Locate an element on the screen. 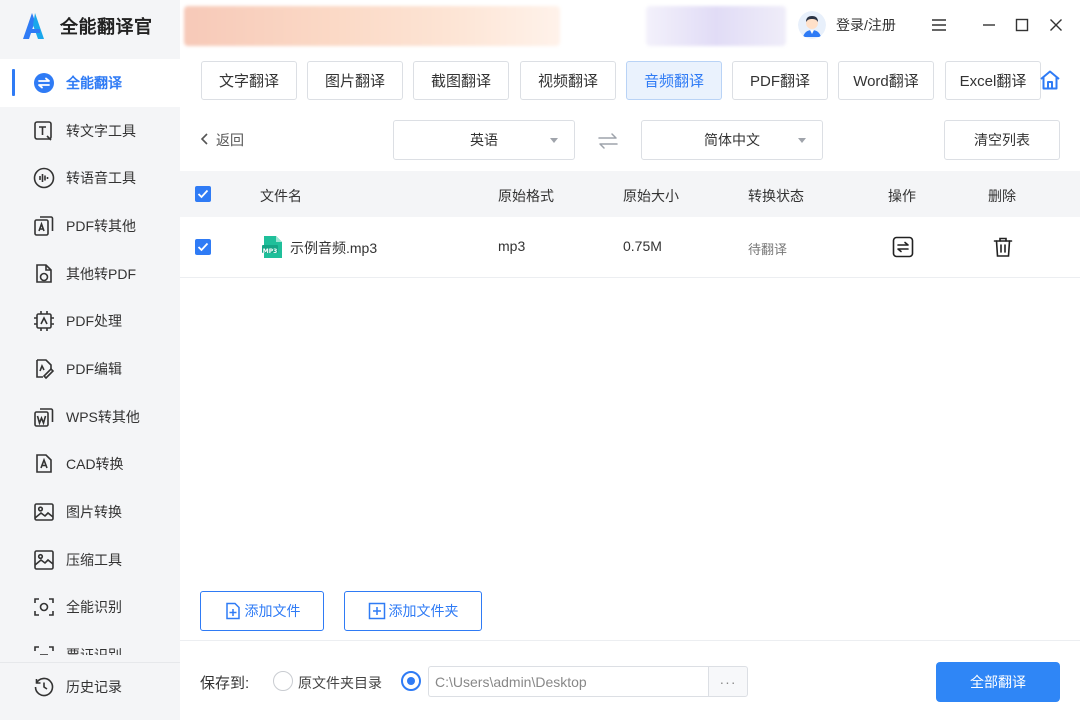  target-language-select: 简体中文 is located at coordinates (732, 140).